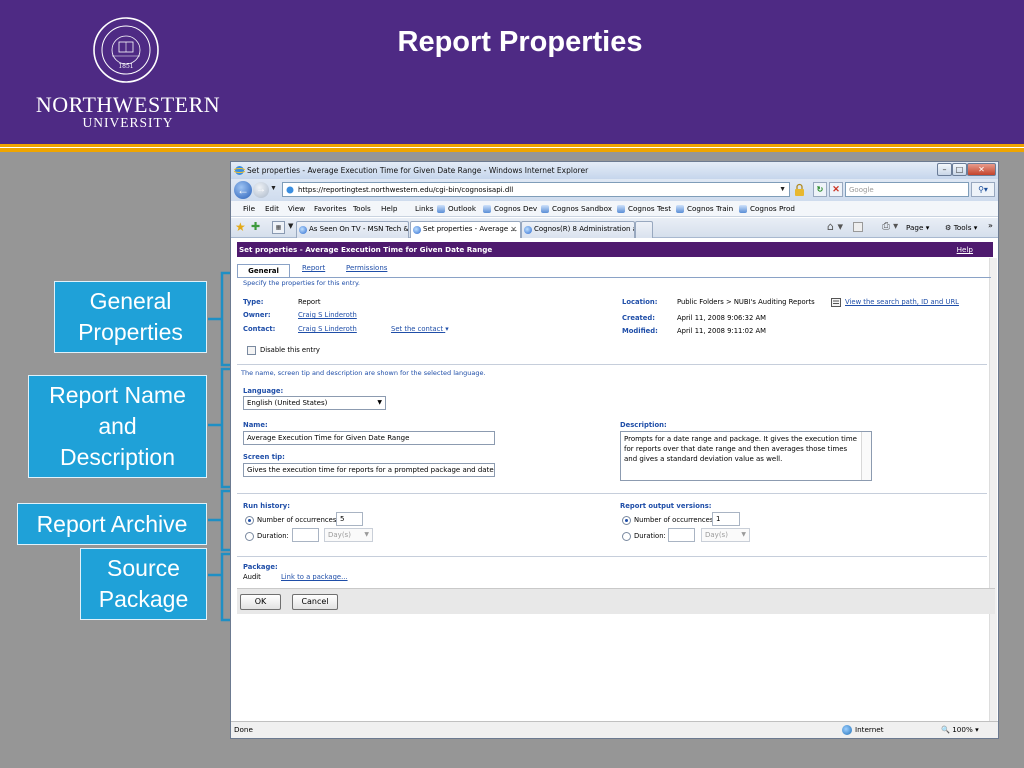  I want to click on refresh-icon: ↻, so click(820, 189).